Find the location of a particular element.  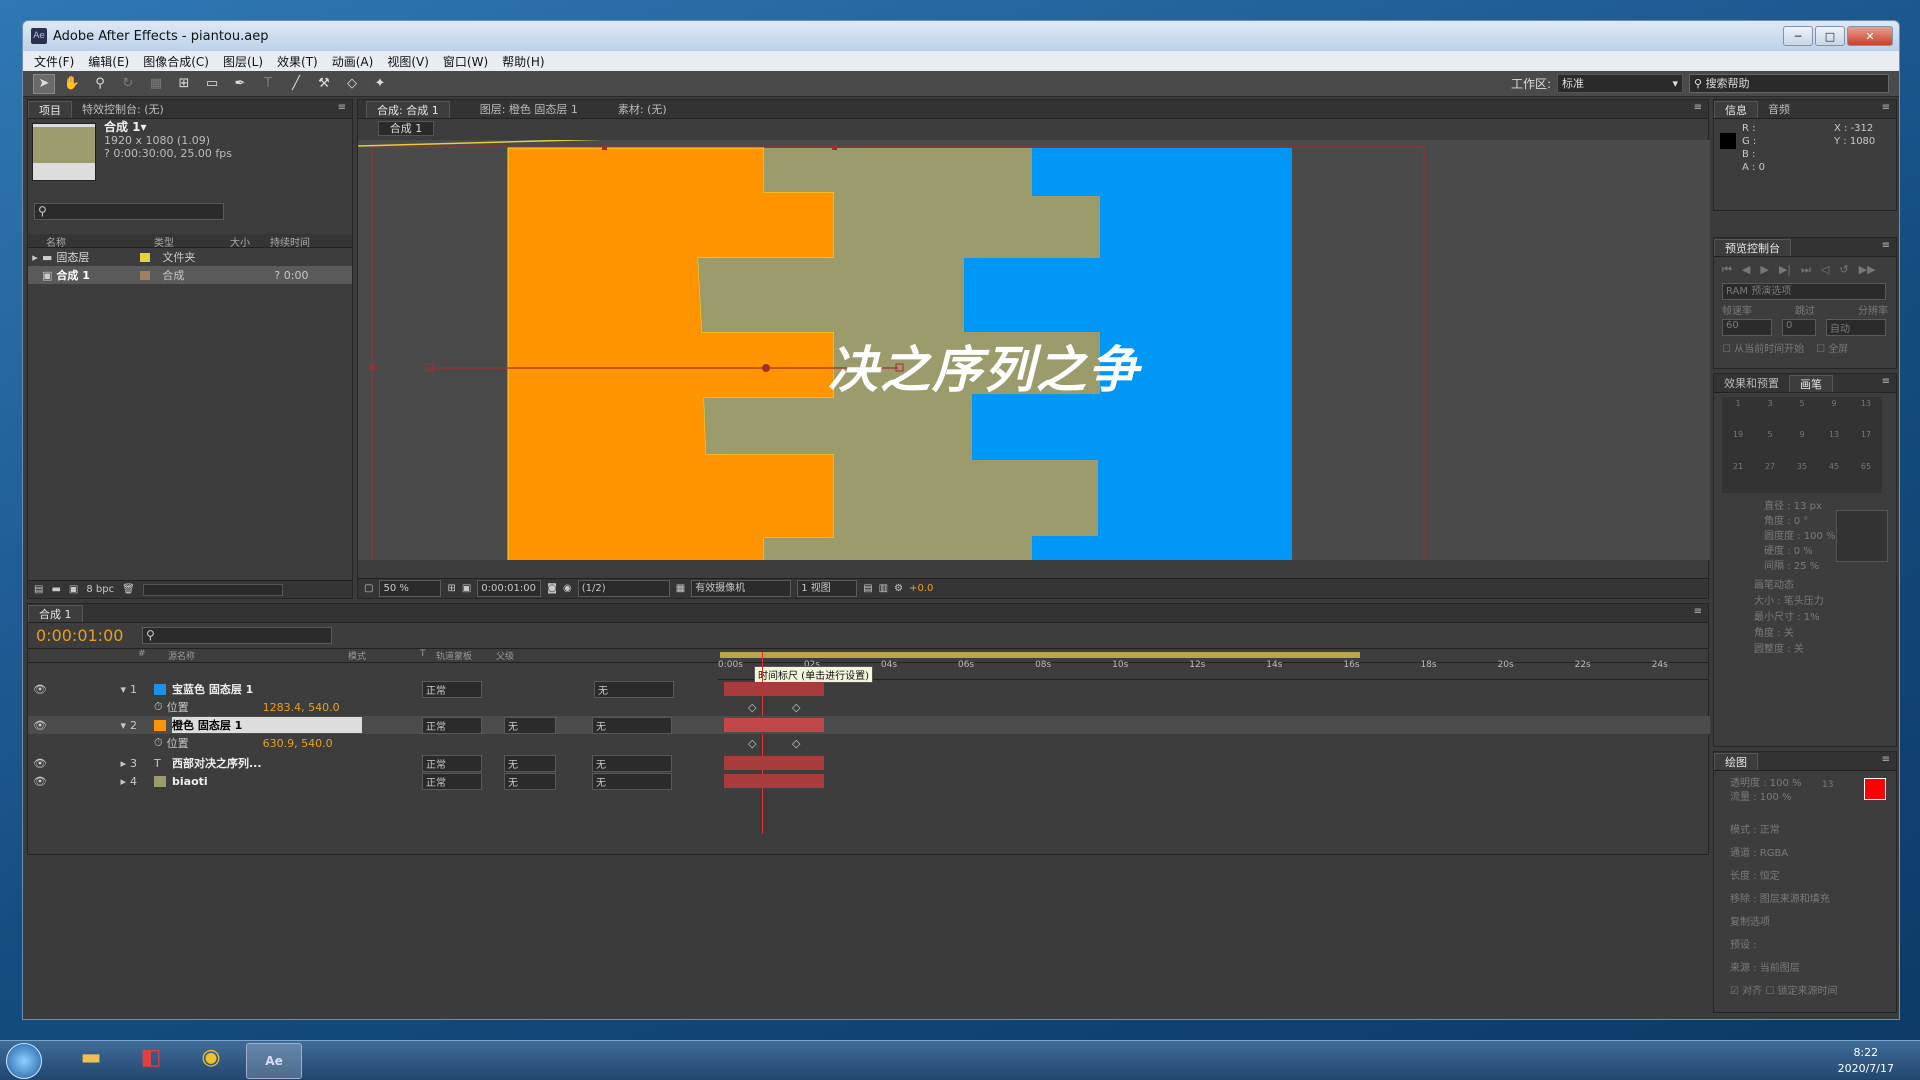

table-row: ⏱ 位置 630.9, 540.0 ◇ ◇ is located at coordinates (869, 743).